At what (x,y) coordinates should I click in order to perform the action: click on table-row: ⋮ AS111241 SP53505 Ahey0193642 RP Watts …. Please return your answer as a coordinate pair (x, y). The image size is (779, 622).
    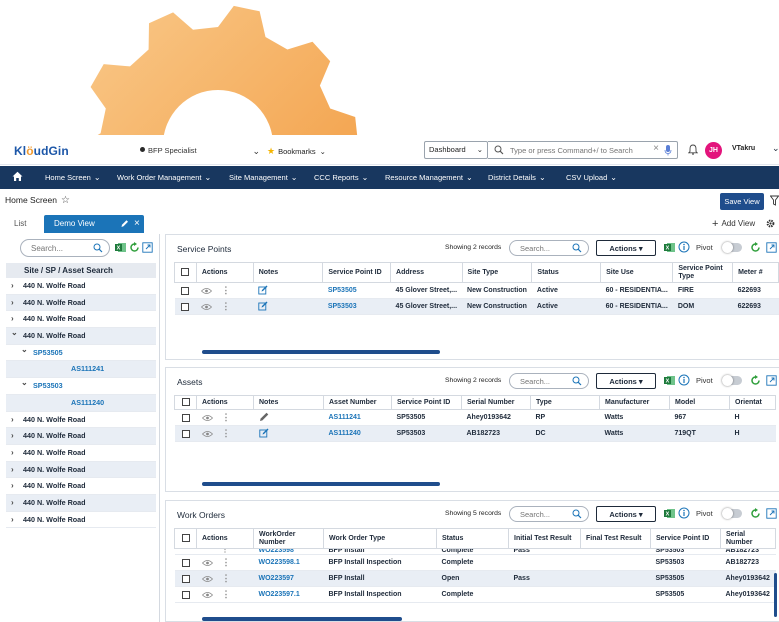
    Looking at the image, I should click on (475, 417).